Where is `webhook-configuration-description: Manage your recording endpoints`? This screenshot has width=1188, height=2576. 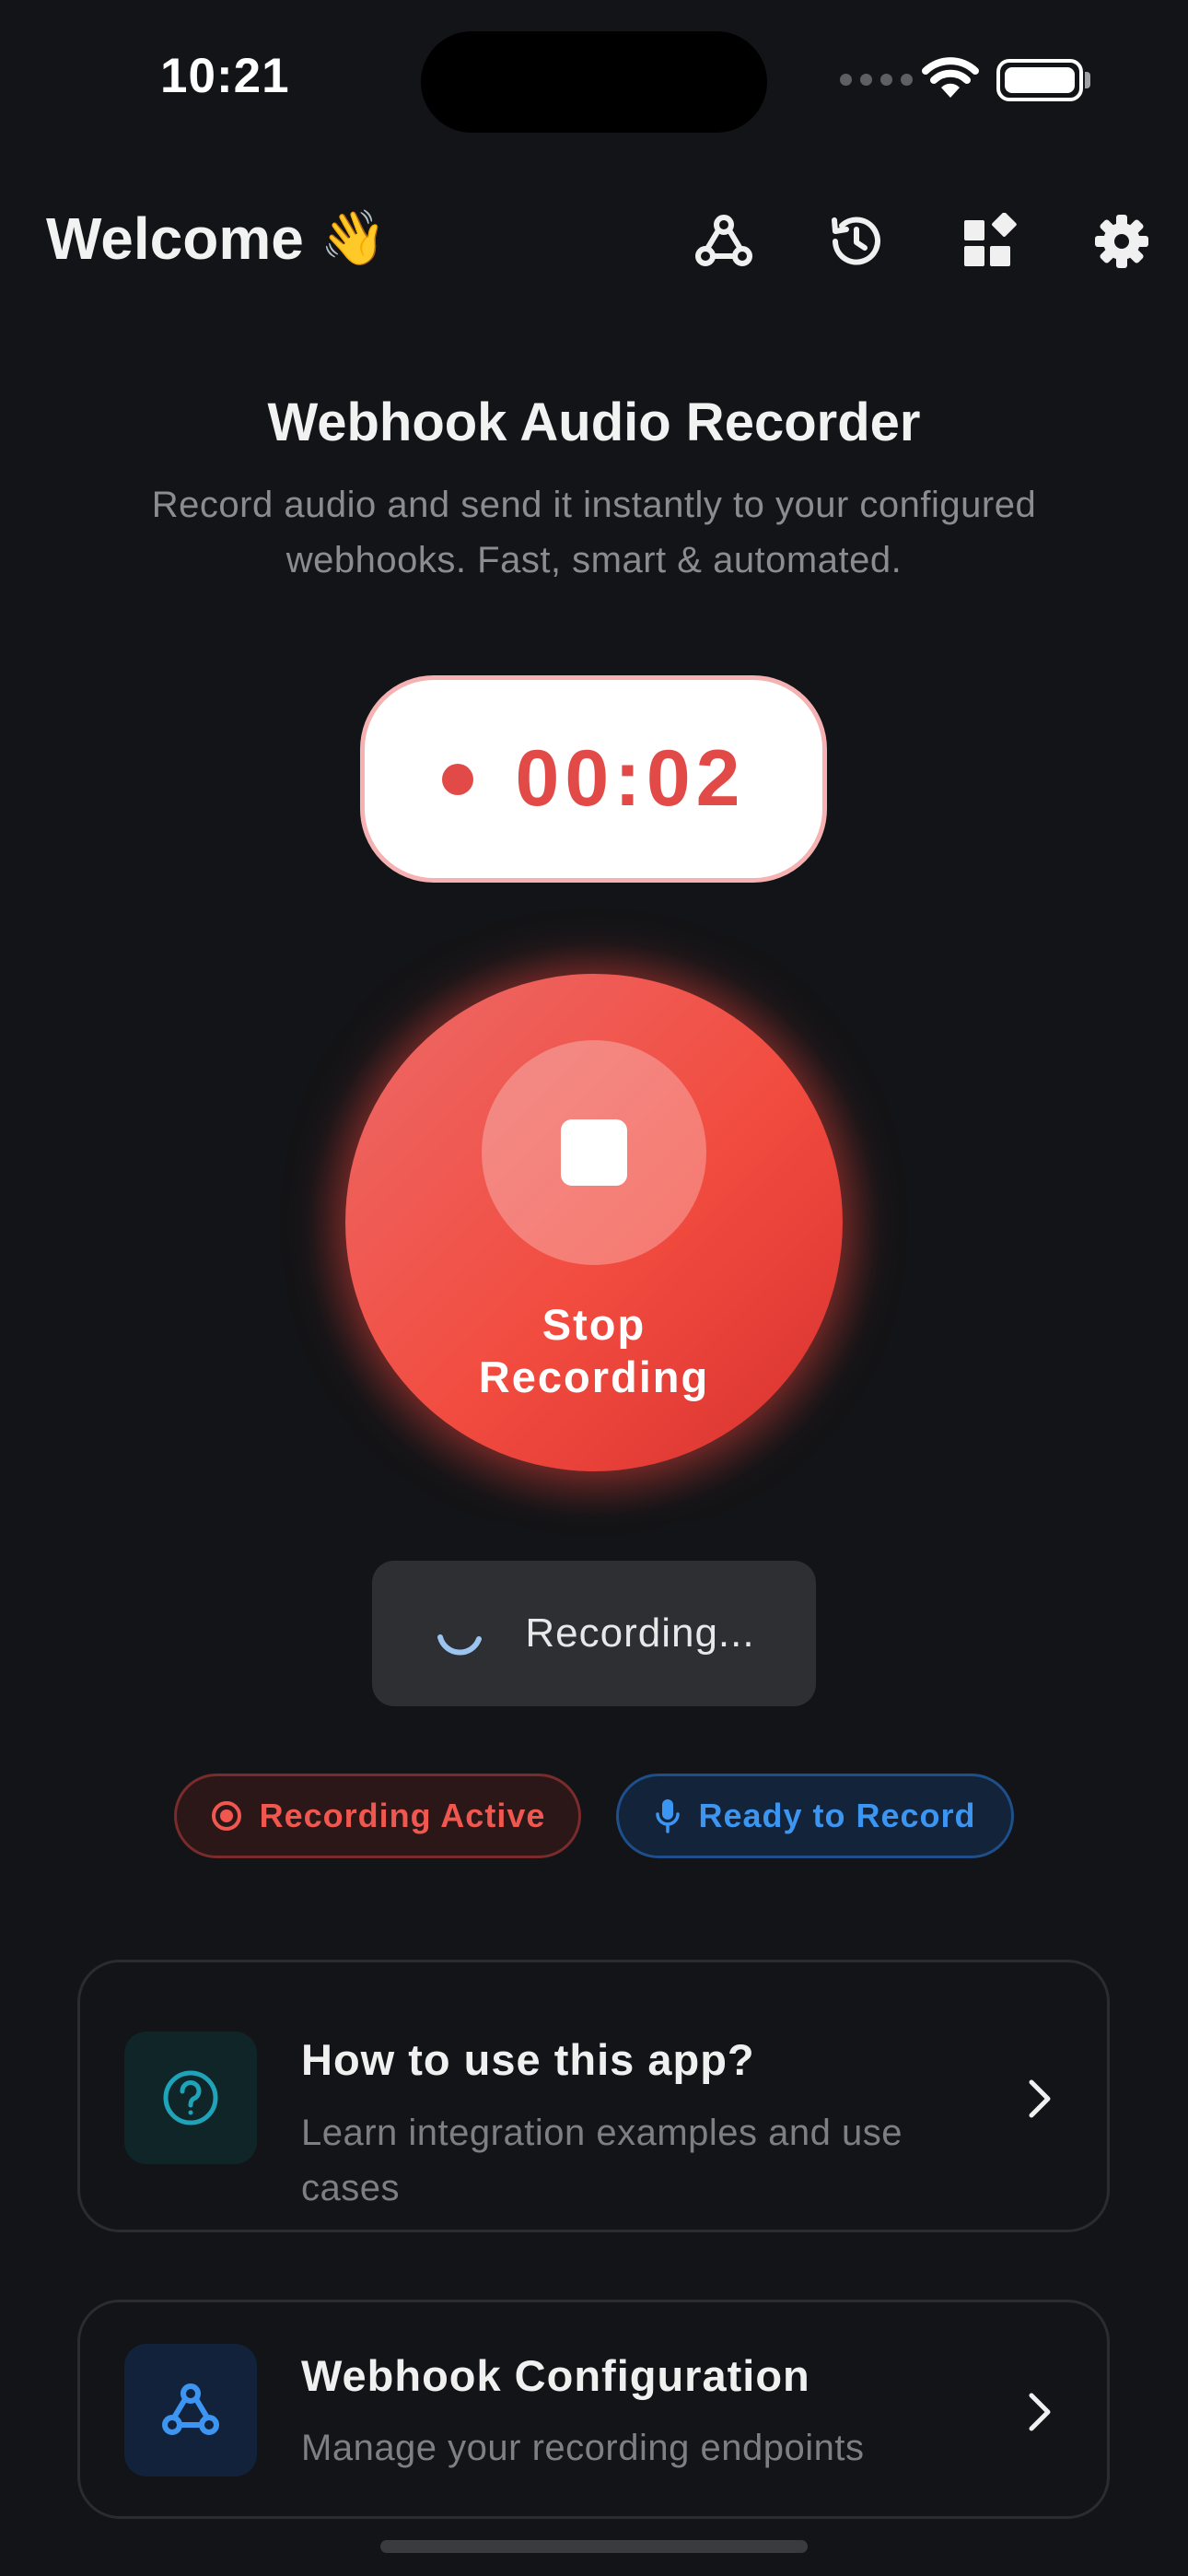 webhook-configuration-description: Manage your recording endpoints is located at coordinates (583, 2448).